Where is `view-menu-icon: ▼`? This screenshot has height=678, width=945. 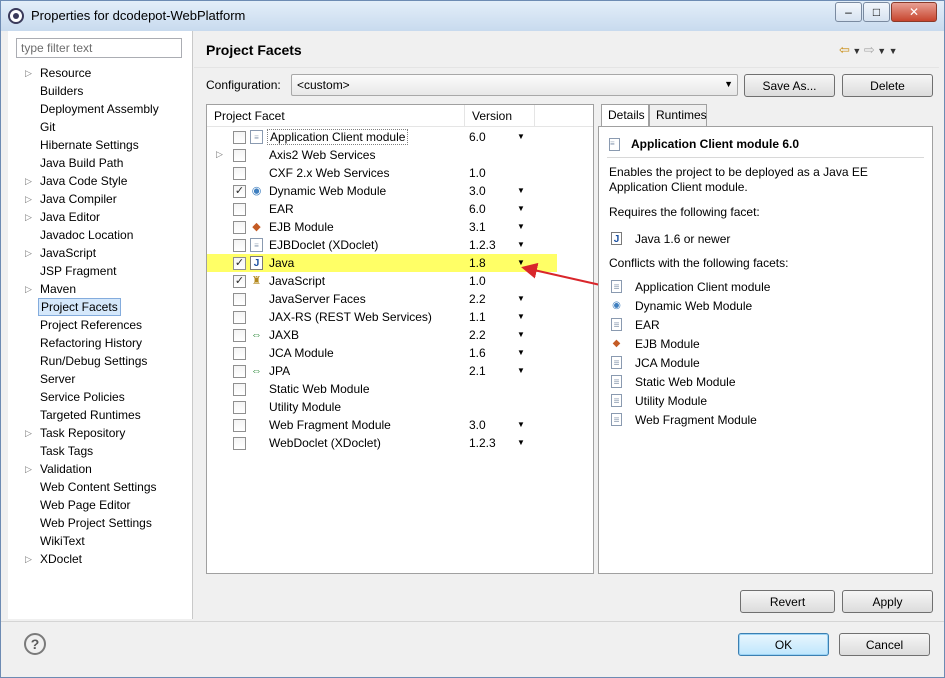 view-menu-icon: ▼ is located at coordinates (893, 51).